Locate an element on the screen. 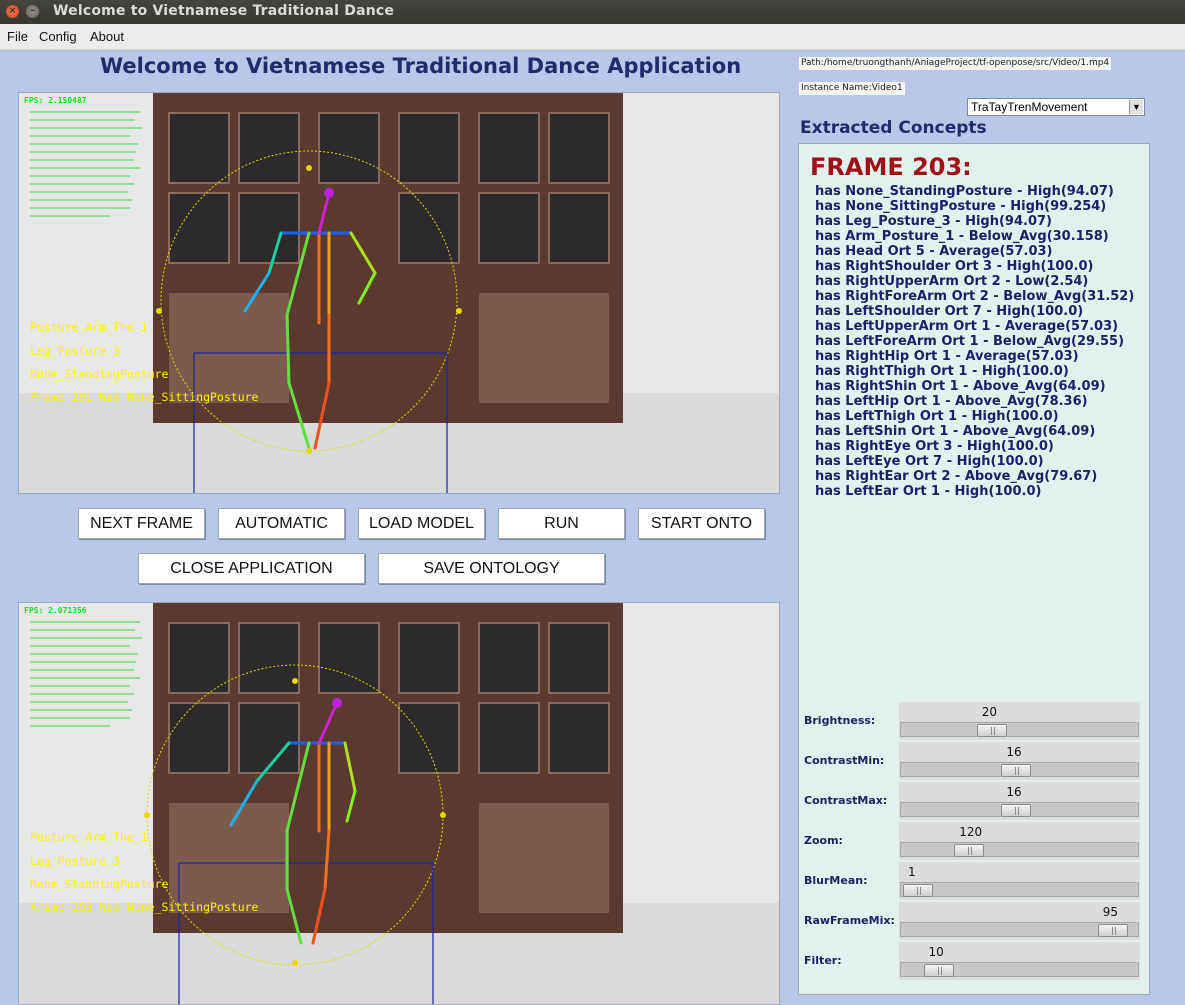 Image resolution: width=1185 pixels, height=1005 pixels. chevron-down-icon: ▼ is located at coordinates (1136, 107).